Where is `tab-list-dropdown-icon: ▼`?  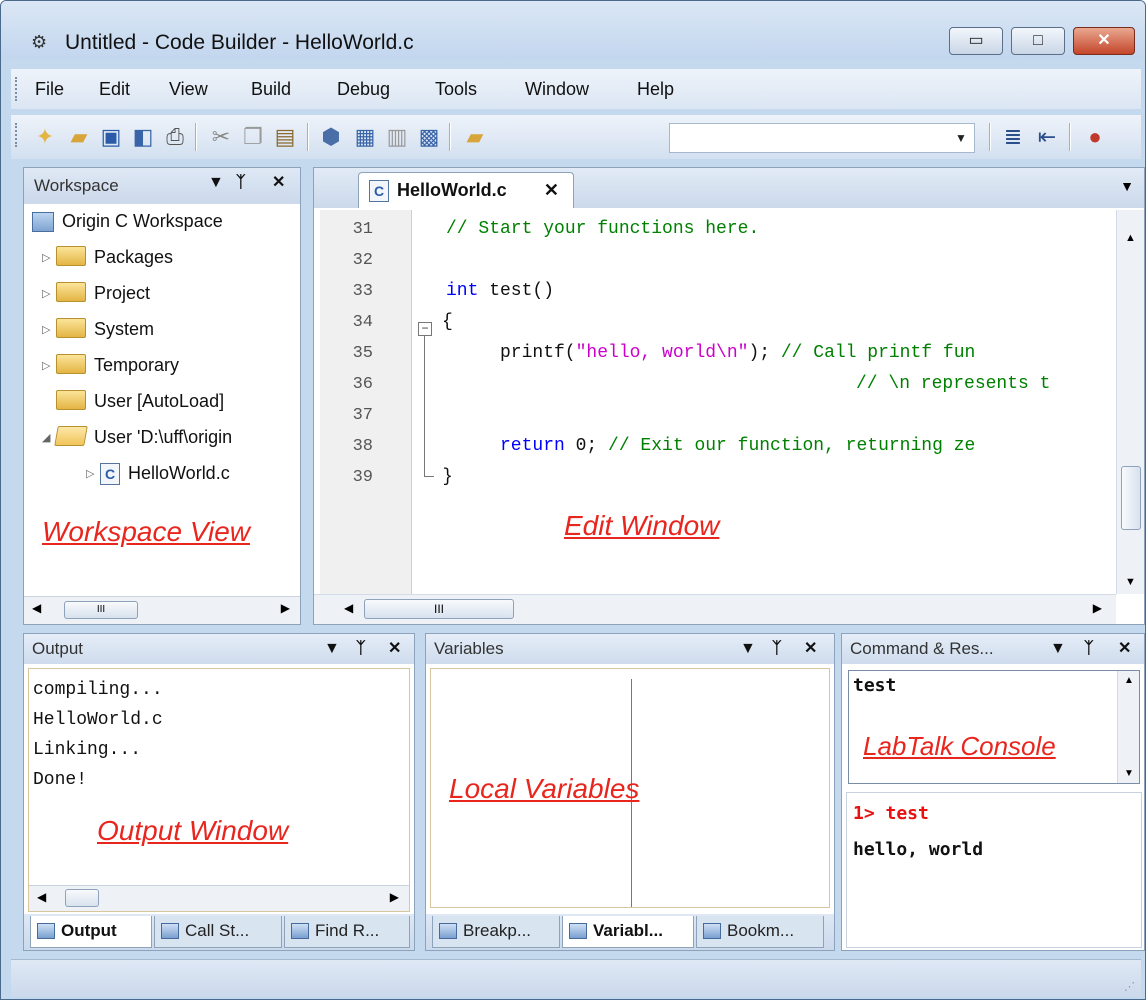 tab-list-dropdown-icon: ▼ is located at coordinates (1127, 186).